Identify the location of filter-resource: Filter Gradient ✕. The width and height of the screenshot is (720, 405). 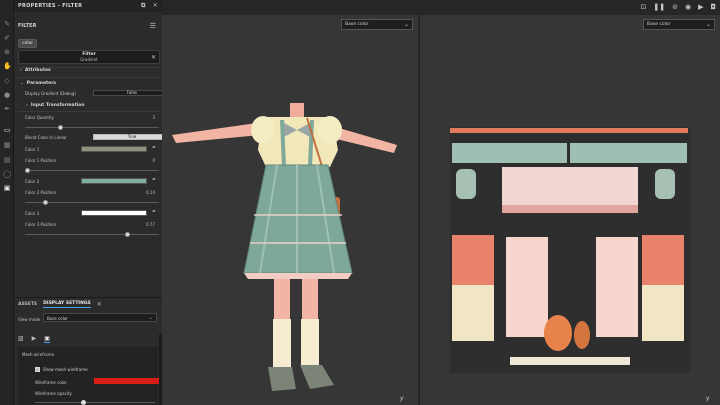
(89, 57).